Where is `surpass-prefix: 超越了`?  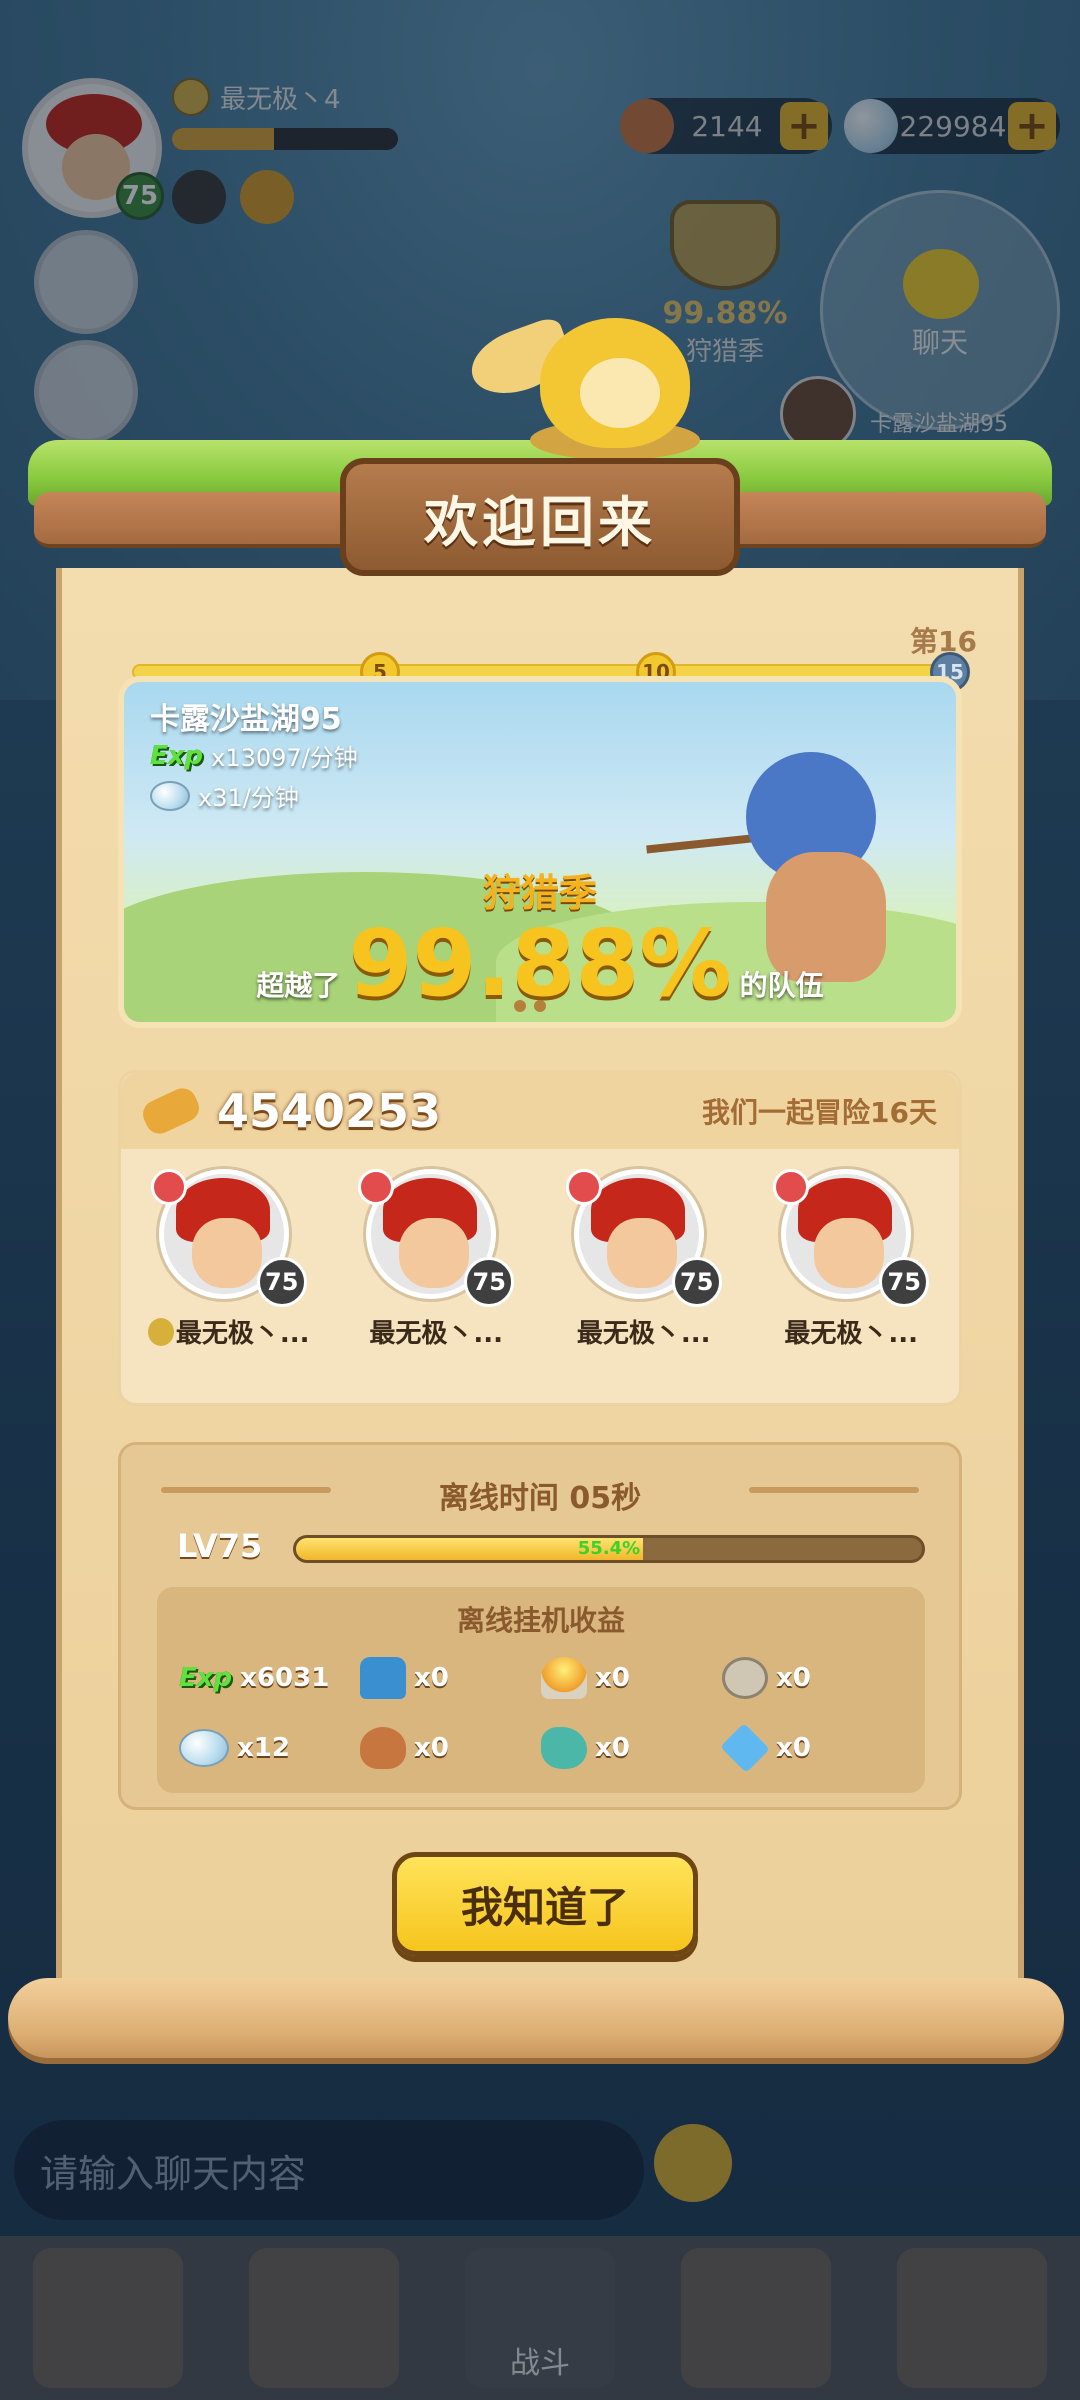 surpass-prefix: 超越了 is located at coordinates (298, 985).